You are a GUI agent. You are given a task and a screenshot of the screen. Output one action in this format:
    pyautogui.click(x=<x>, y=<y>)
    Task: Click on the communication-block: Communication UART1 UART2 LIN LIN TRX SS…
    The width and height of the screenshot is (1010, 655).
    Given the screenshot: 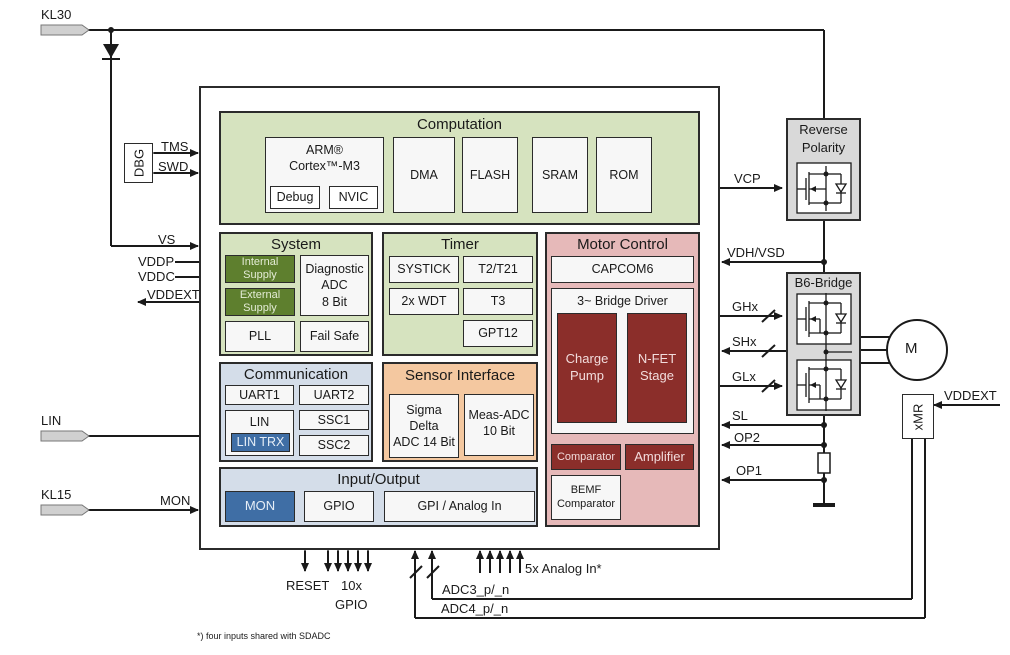 What is the action you would take?
    pyautogui.click(x=296, y=412)
    